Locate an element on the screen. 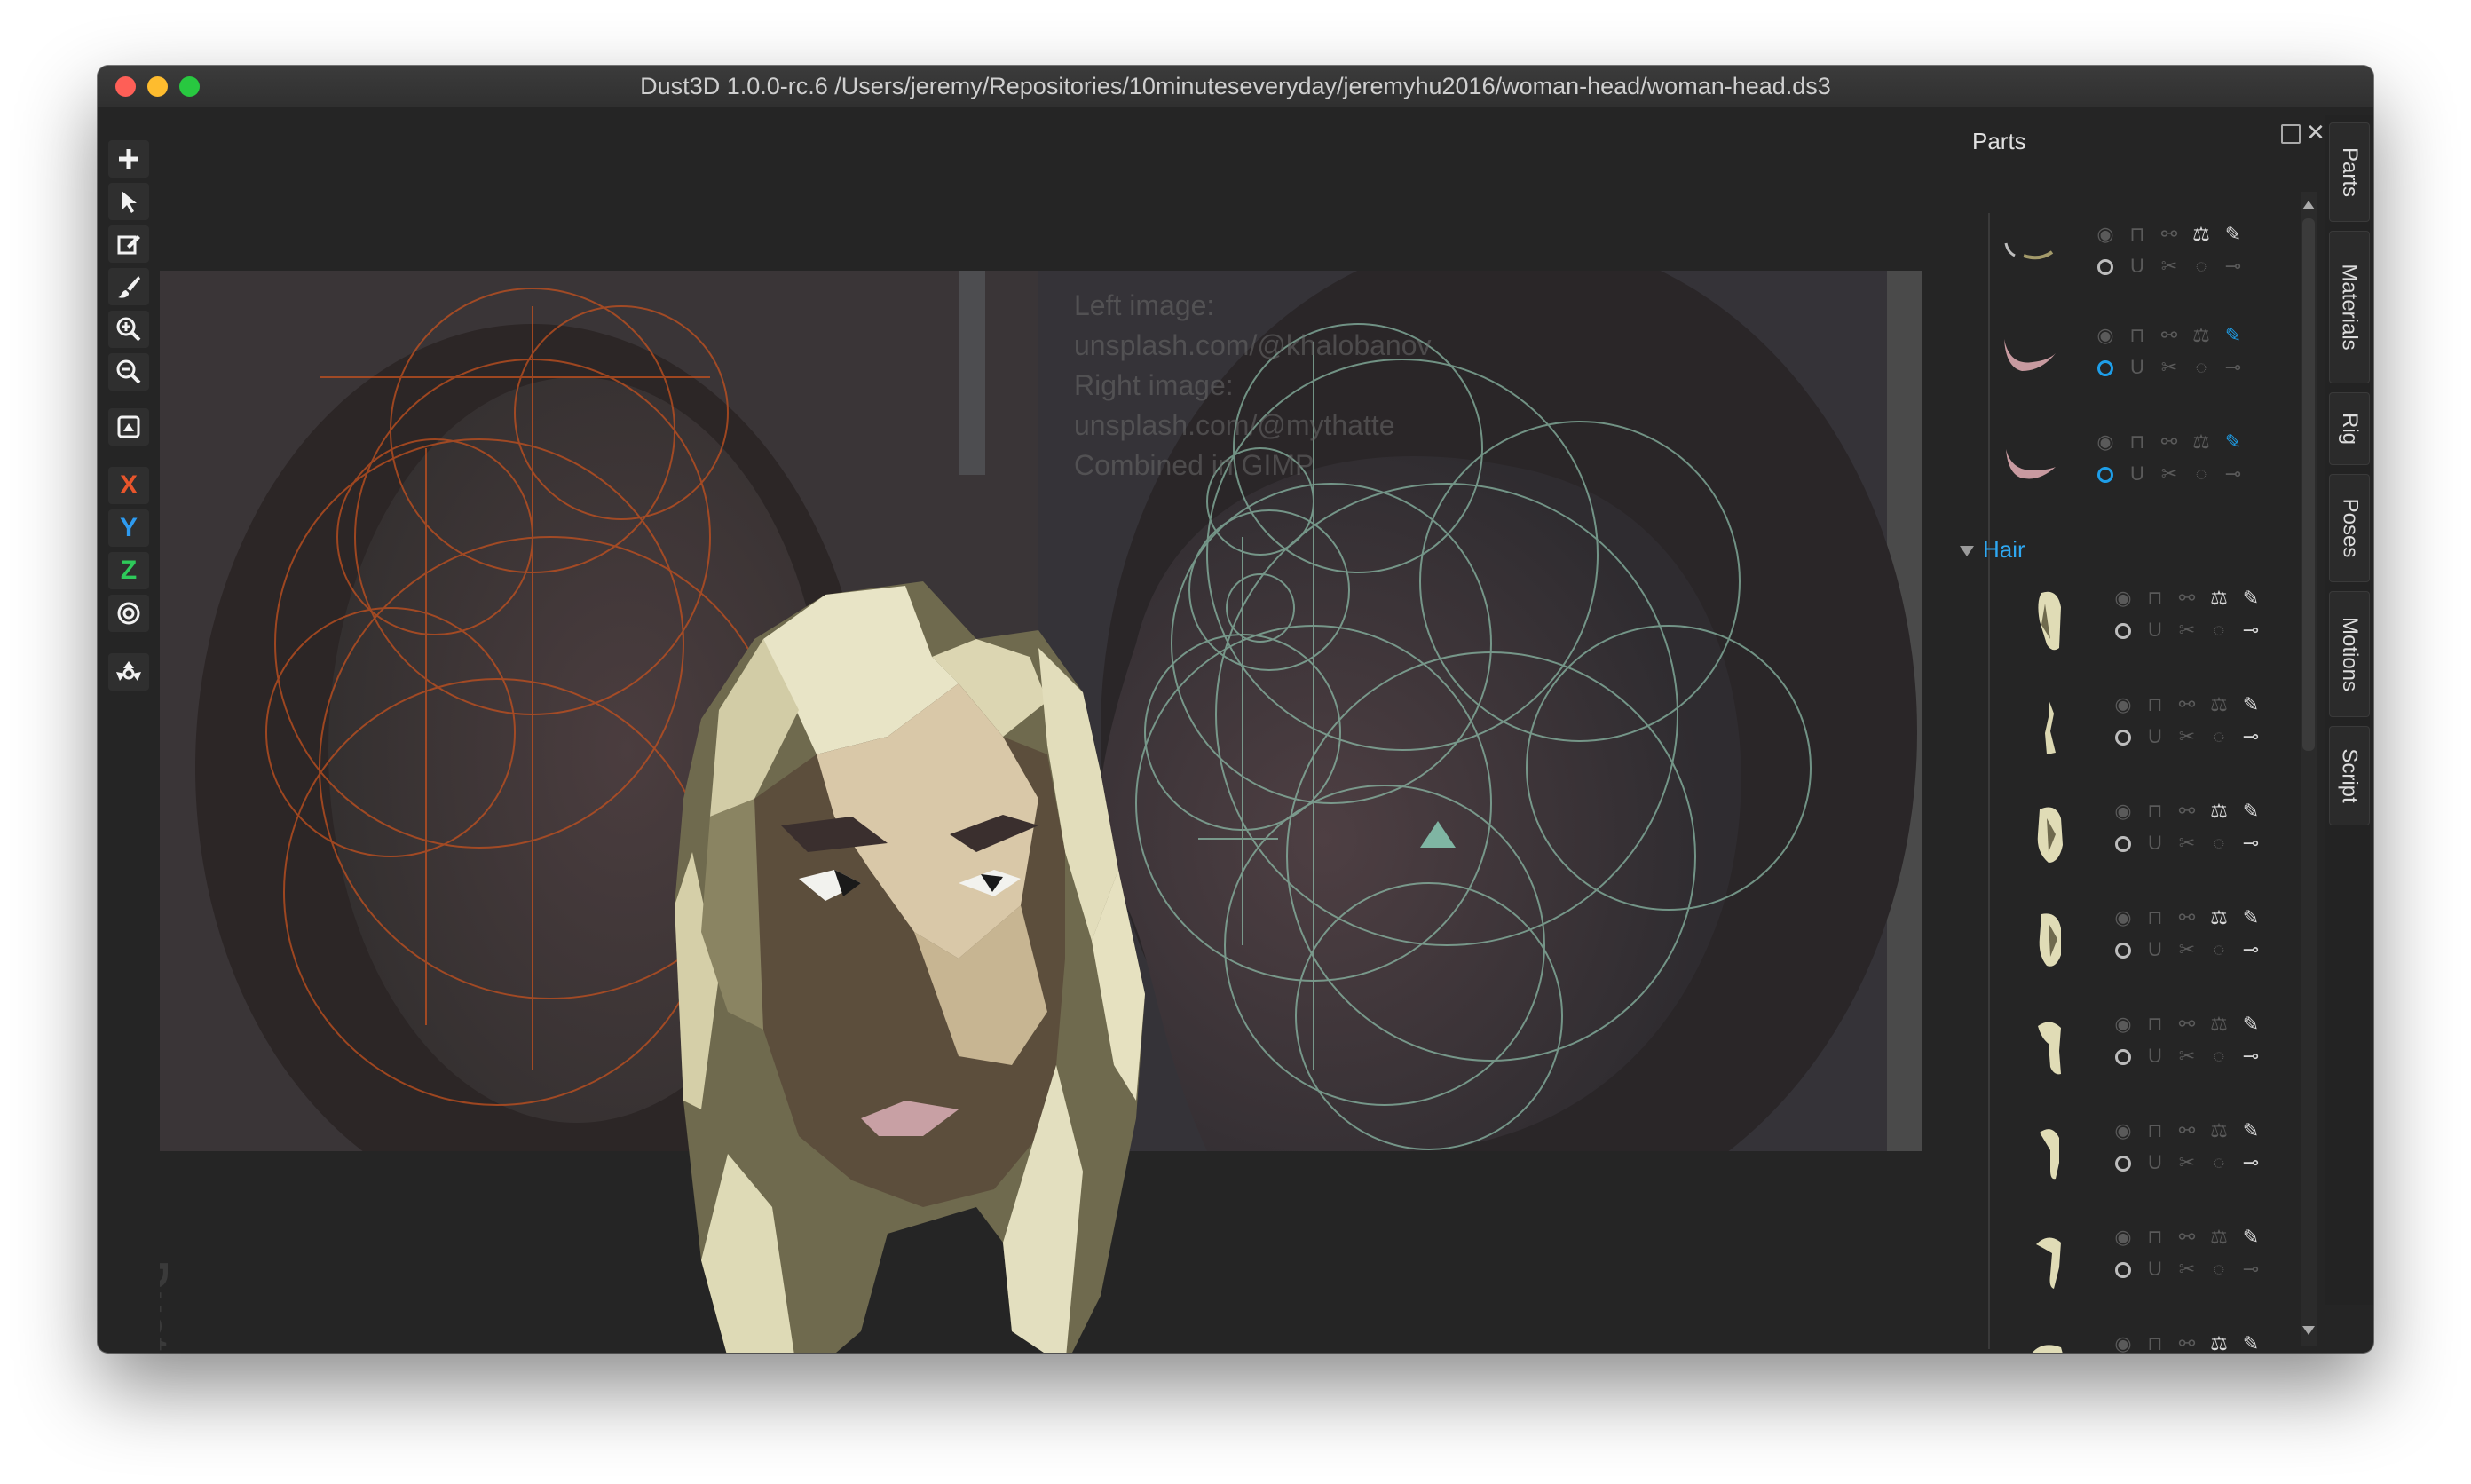 This screenshot has height=1484, width=2471. tab-poses: Poses is located at coordinates (2349, 528).